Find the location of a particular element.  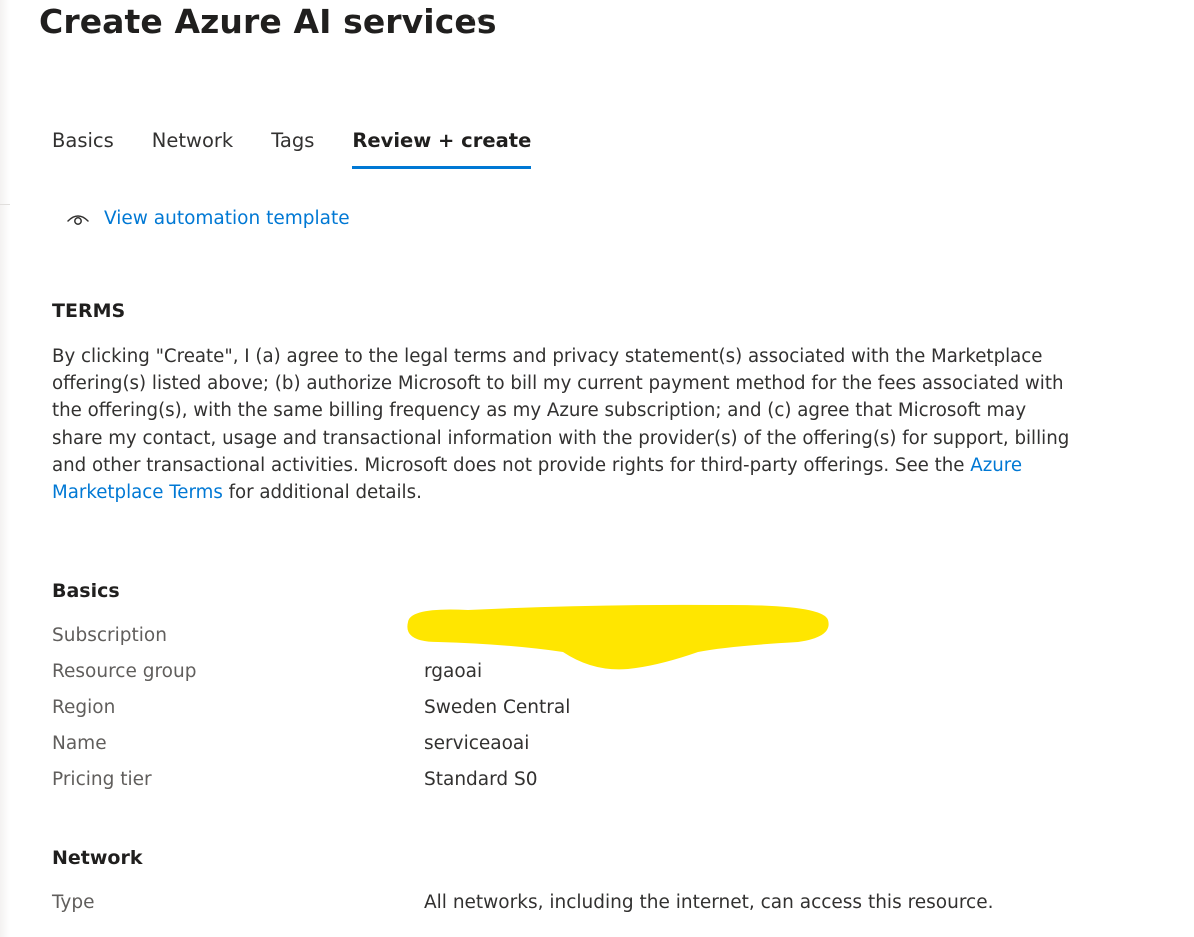

tab-bar: Basics Network Tags Review + create is located at coordinates (310, 149).